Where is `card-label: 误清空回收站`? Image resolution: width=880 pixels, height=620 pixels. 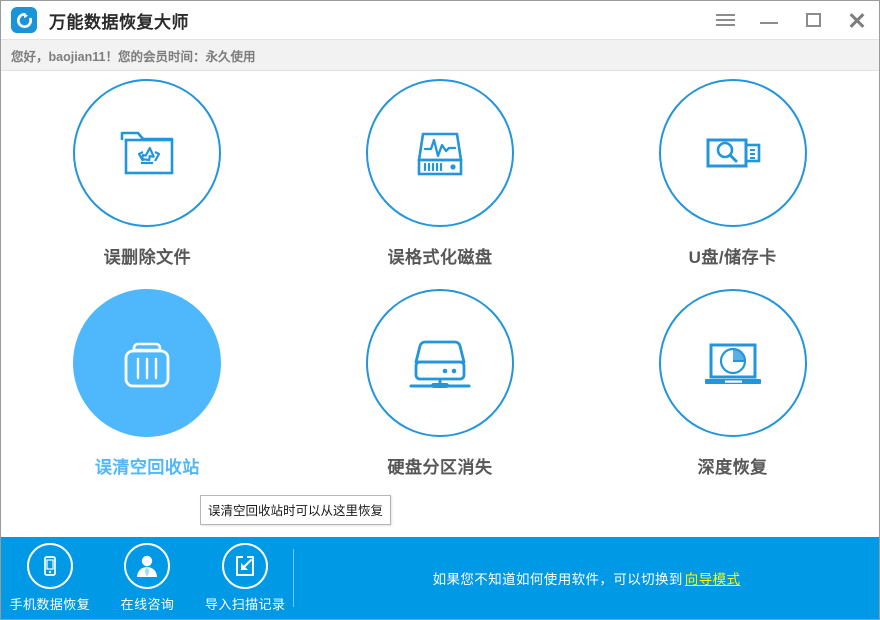 card-label: 误清空回收站 is located at coordinates (147, 467).